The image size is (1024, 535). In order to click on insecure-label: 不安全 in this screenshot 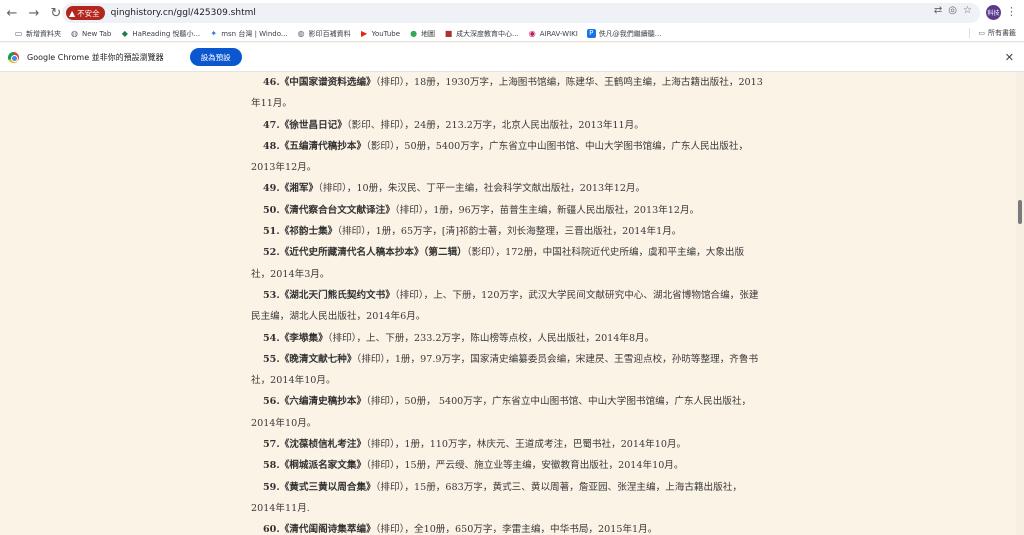, I will do `click(88, 13)`.